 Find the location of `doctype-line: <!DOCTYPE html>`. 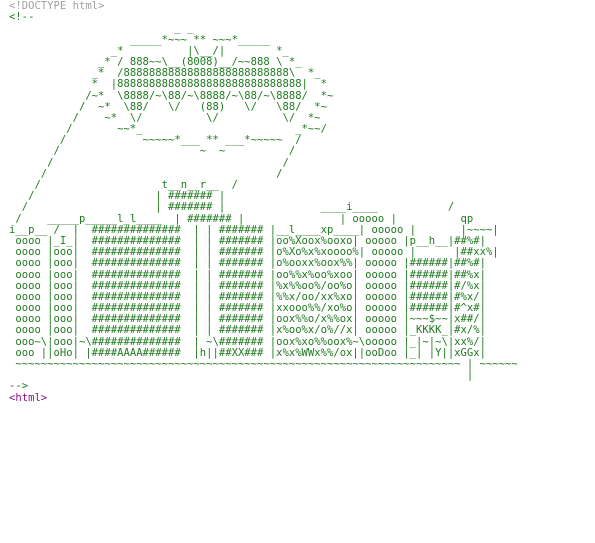

doctype-line: <!DOCTYPE html> is located at coordinates (57, 6).